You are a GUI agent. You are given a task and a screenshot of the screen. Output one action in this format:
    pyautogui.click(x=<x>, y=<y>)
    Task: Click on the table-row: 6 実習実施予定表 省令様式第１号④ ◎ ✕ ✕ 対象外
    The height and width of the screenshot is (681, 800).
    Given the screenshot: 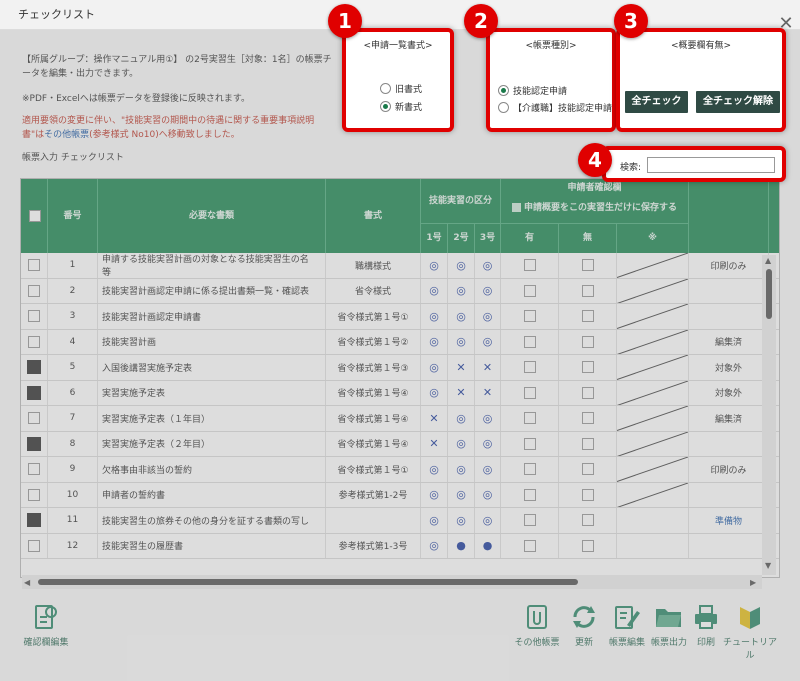 What is the action you would take?
    pyautogui.click(x=400, y=393)
    